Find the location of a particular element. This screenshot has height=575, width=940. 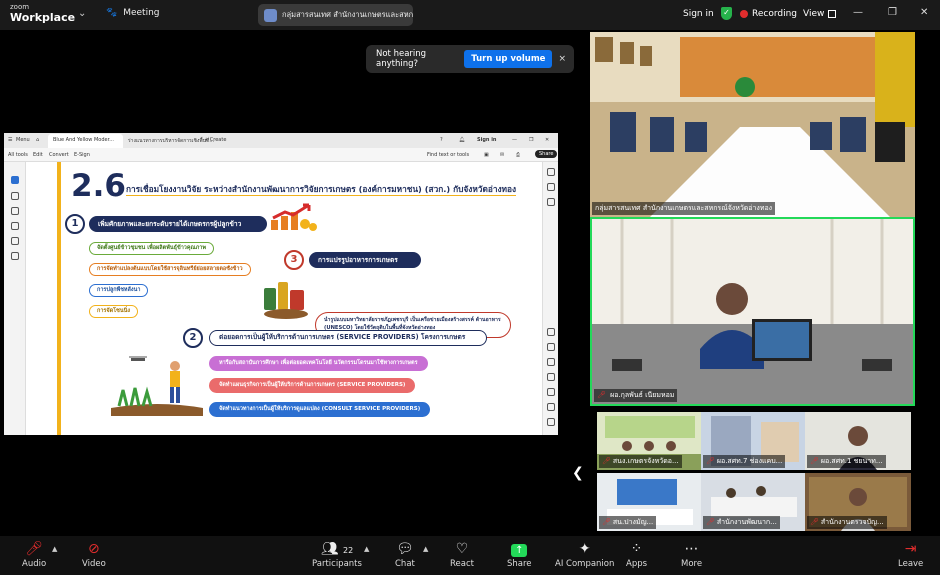

acrobat-sign-in: Sign in is located at coordinates (486, 140).